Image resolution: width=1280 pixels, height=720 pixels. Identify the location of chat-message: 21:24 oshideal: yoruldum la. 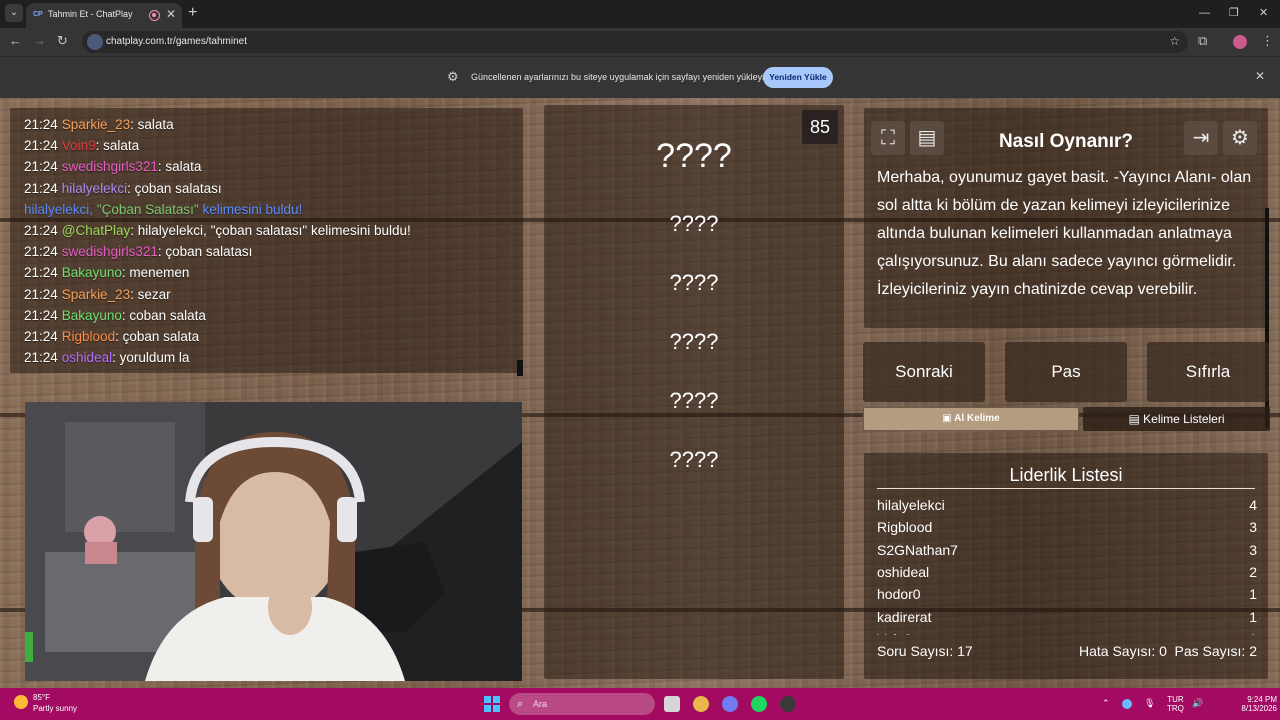
(271, 357).